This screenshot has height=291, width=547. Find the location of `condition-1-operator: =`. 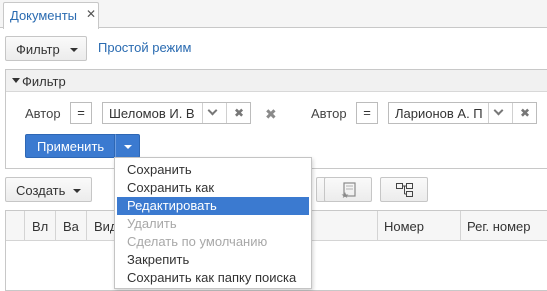

condition-1-operator: = is located at coordinates (81, 113).